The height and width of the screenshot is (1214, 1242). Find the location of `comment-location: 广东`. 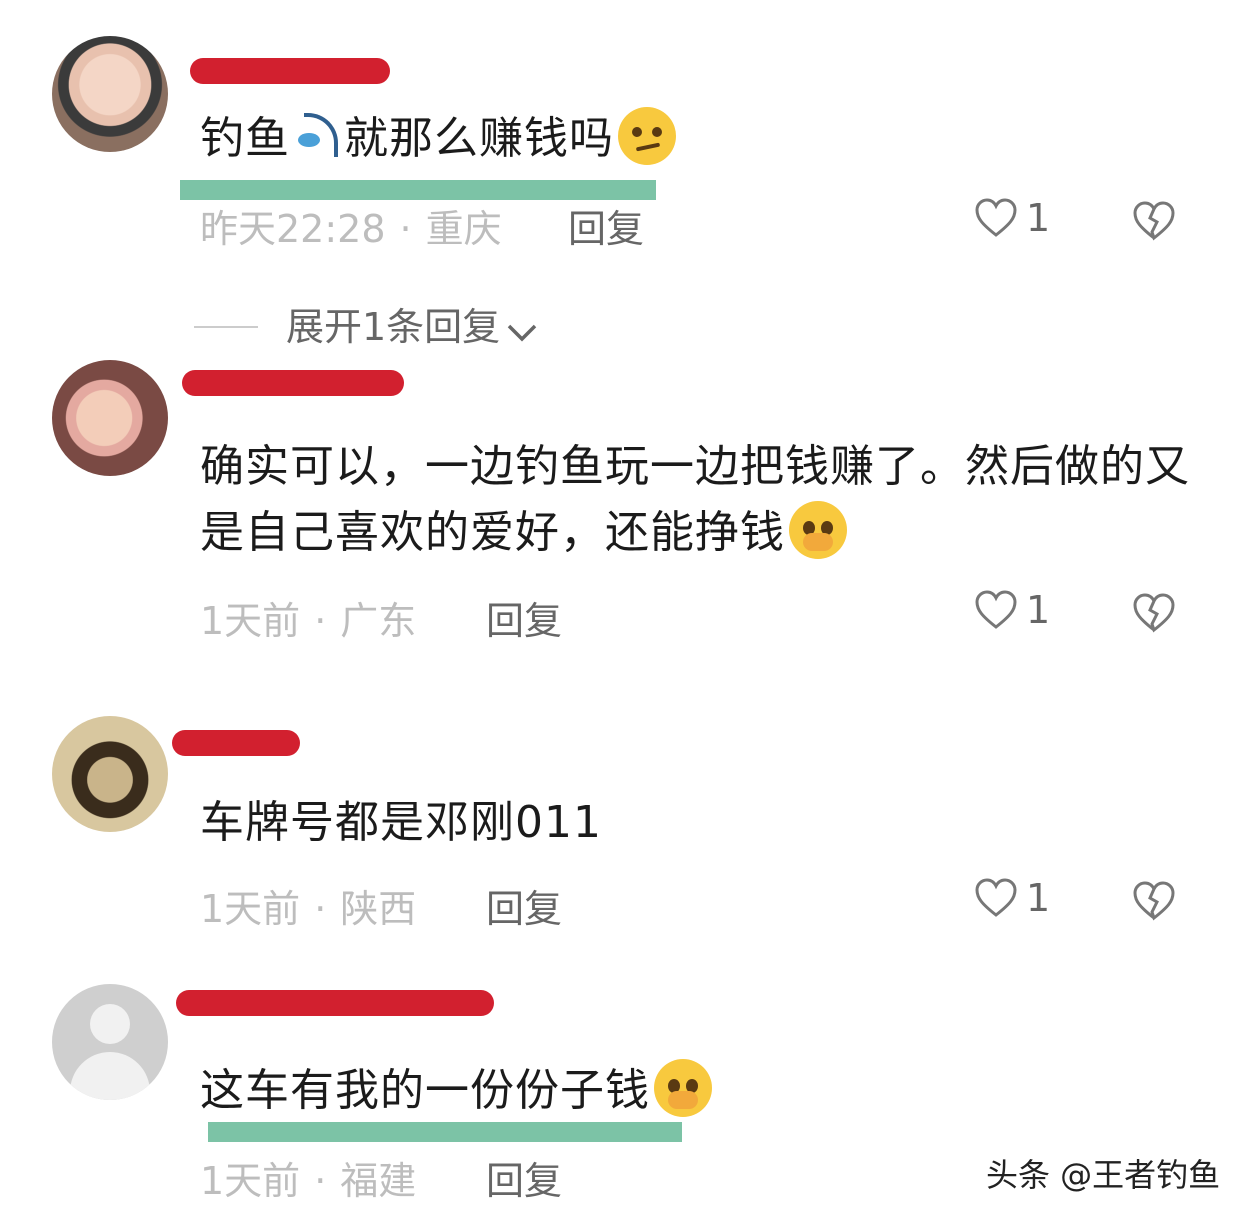

comment-location: 广东 is located at coordinates (378, 621).